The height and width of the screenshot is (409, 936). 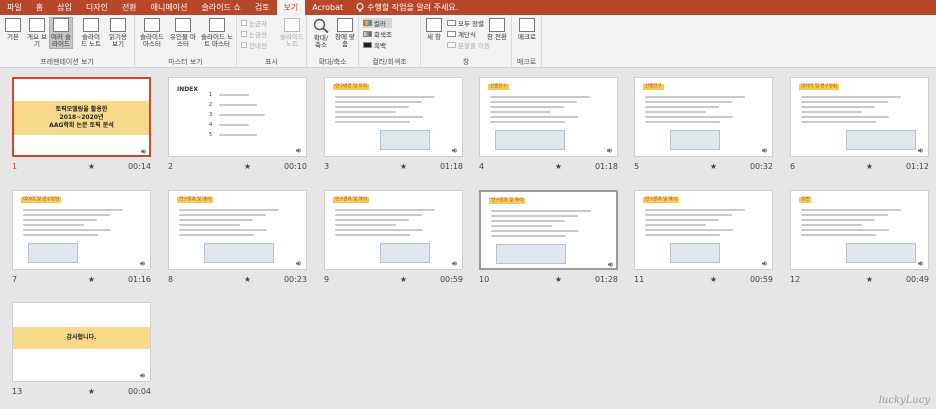 I want to click on macro-label: 매크로, so click(x=527, y=37).